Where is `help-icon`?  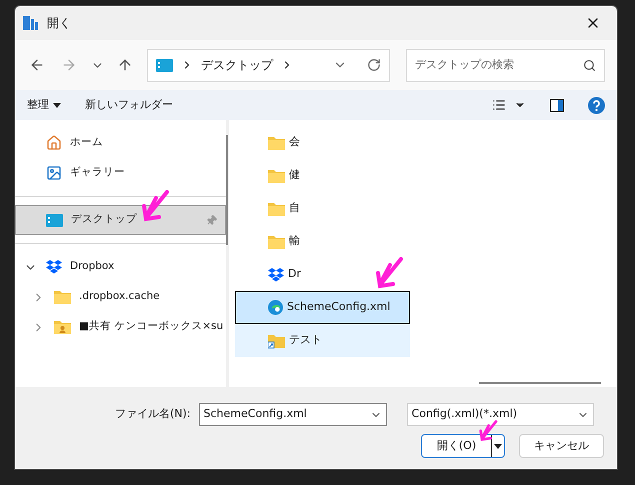 help-icon is located at coordinates (596, 105).